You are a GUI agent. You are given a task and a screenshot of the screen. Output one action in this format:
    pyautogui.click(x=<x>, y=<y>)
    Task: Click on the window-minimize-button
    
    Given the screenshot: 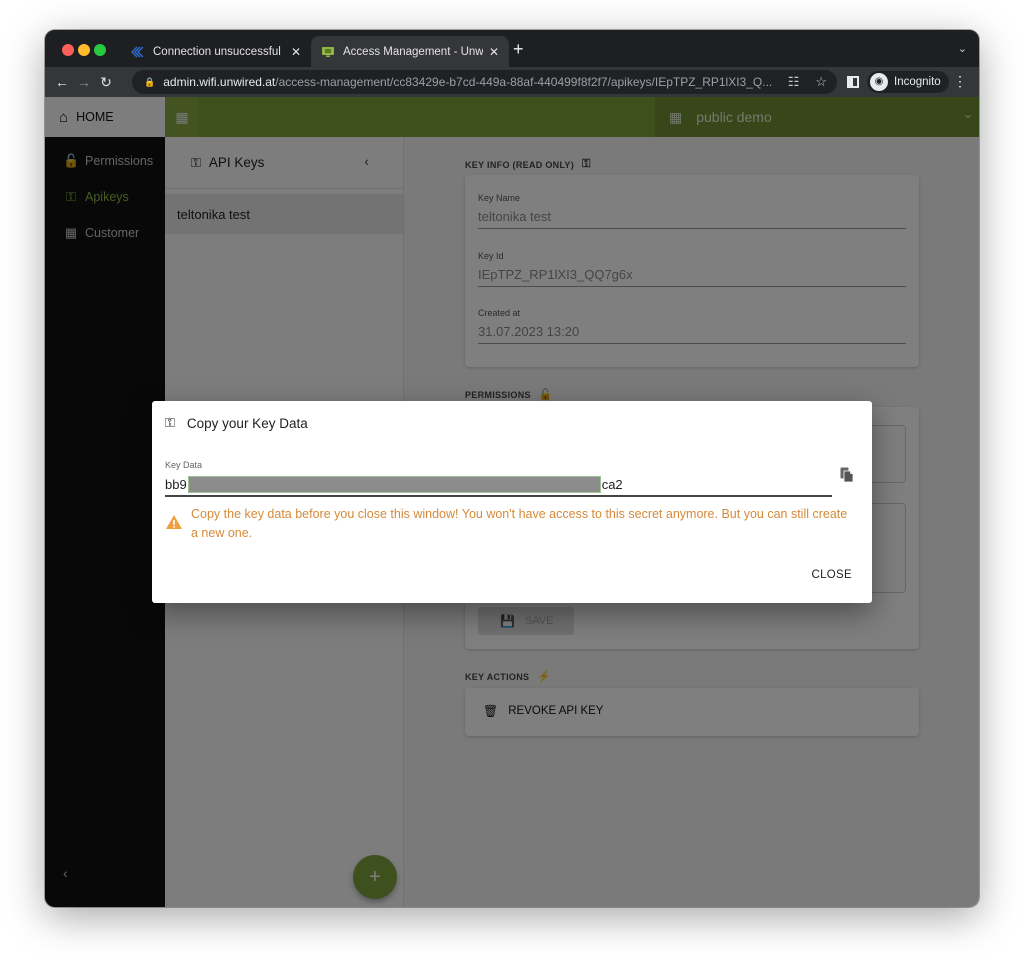 What is the action you would take?
    pyautogui.click(x=84, y=50)
    